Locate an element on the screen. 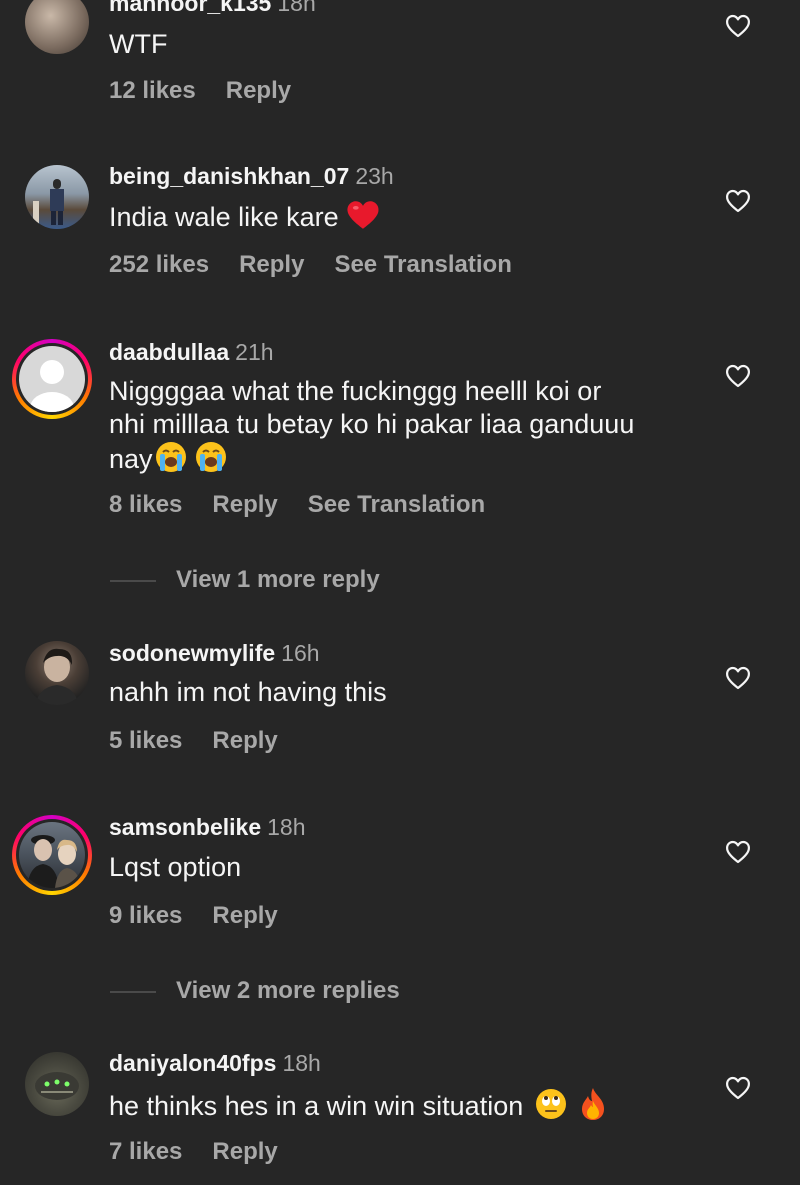 The height and width of the screenshot is (1185, 800). comment-text: Lqst option is located at coordinates (175, 867).